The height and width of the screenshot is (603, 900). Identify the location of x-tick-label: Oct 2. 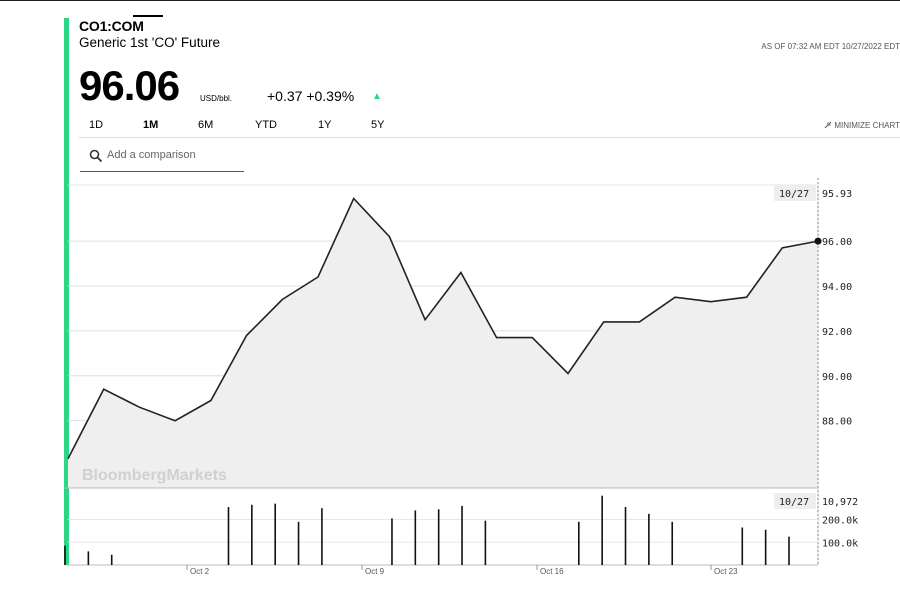
(200, 571).